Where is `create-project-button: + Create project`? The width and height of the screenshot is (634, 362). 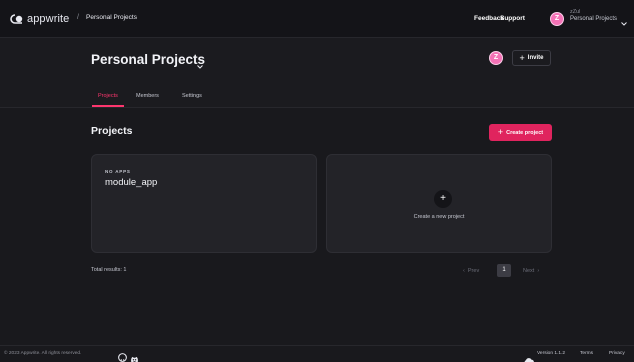 create-project-button: + Create project is located at coordinates (520, 132).